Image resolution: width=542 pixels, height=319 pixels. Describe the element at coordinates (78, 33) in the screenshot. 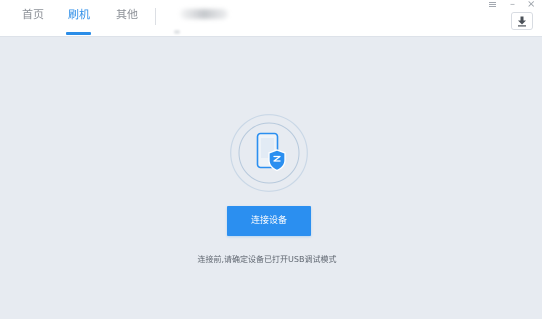

I see `active-tab-indicator` at that location.